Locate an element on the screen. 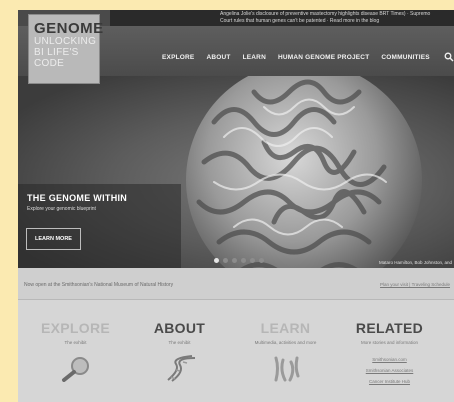 The width and height of the screenshot is (454, 402). card-title: EXPLORE is located at coordinates (75, 328).